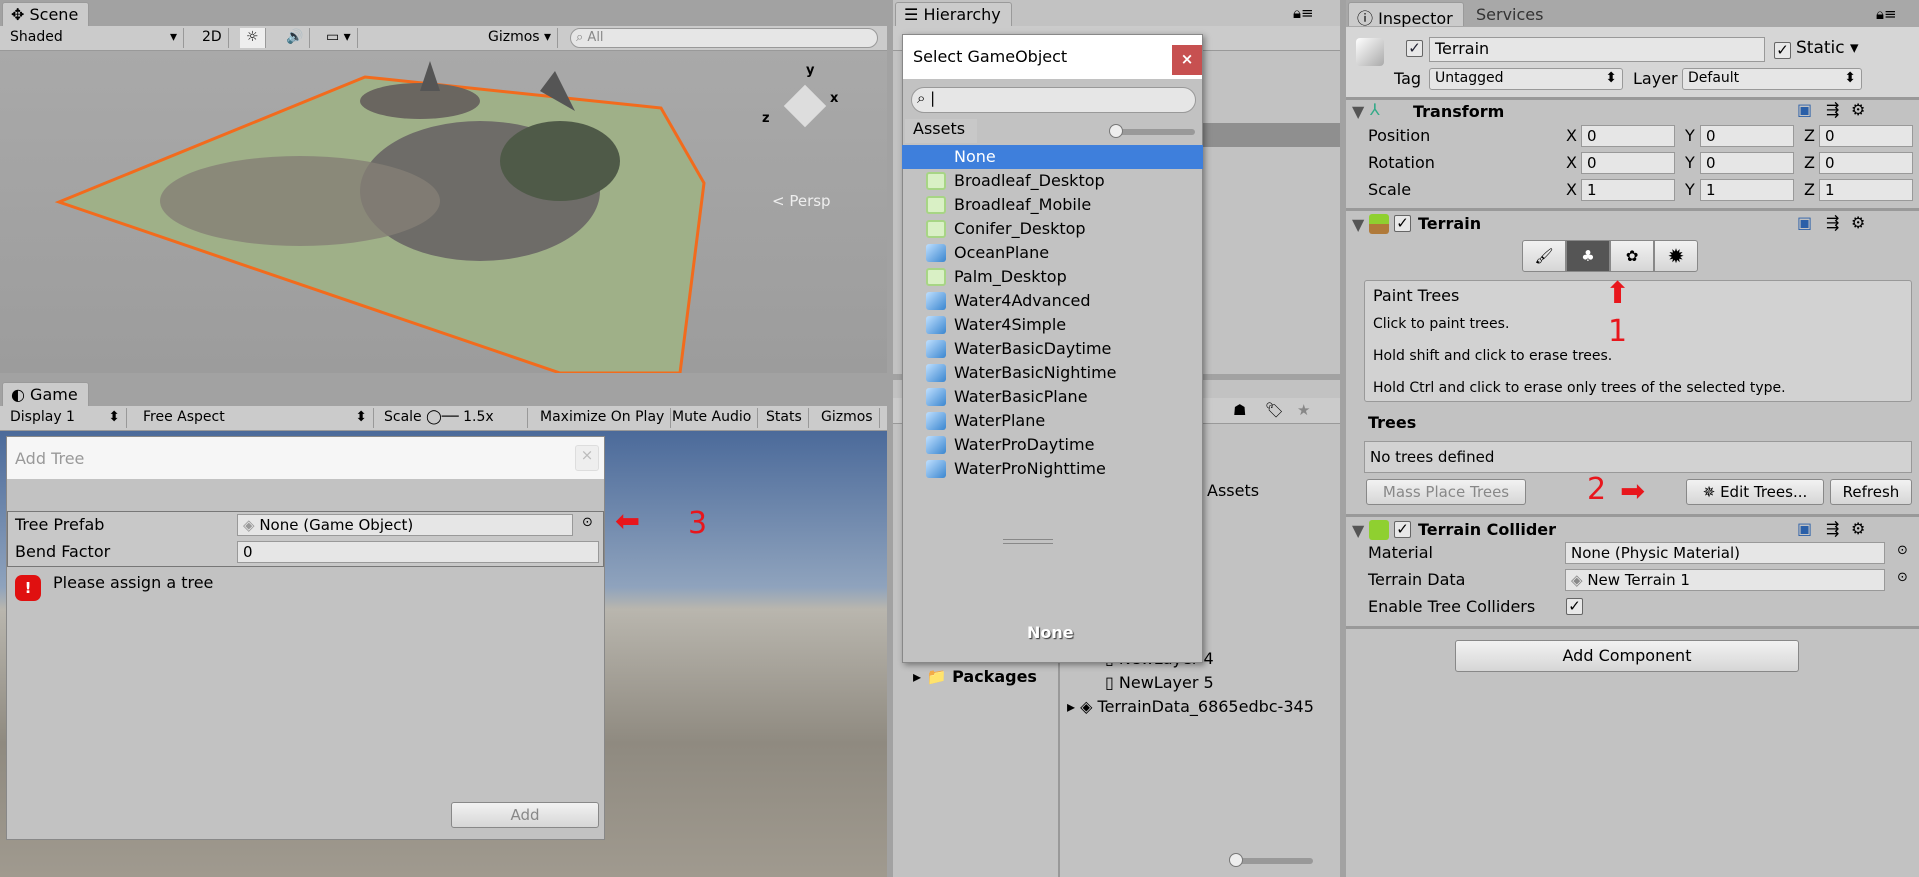 The image size is (1919, 877). Describe the element at coordinates (1052, 469) in the screenshot. I see `gameobject-list-item: WaterProNighttime` at that location.